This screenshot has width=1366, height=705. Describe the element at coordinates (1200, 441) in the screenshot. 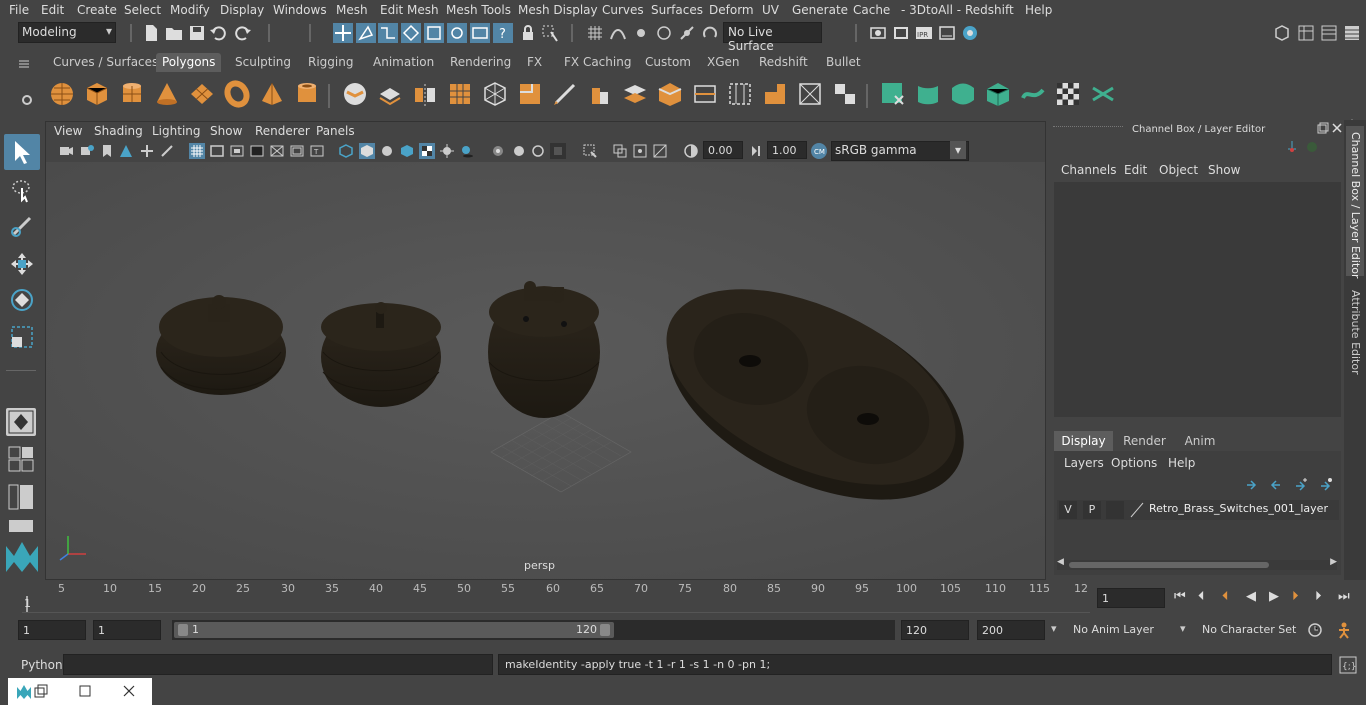

I see `layer-tab-anim: Anim` at that location.